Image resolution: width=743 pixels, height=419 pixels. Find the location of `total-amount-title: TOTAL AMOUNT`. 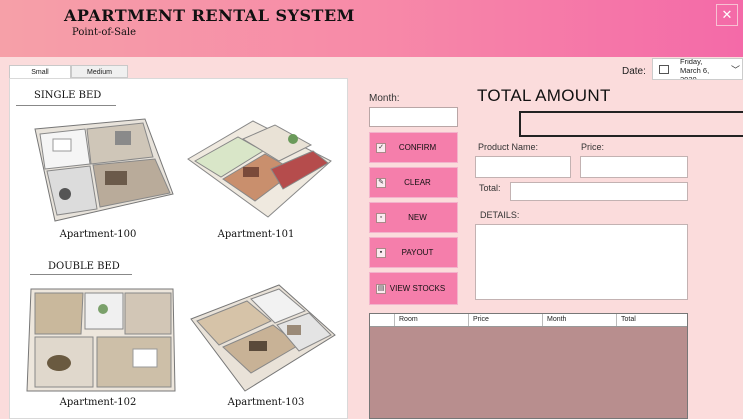

total-amount-title: TOTAL AMOUNT is located at coordinates (544, 95).